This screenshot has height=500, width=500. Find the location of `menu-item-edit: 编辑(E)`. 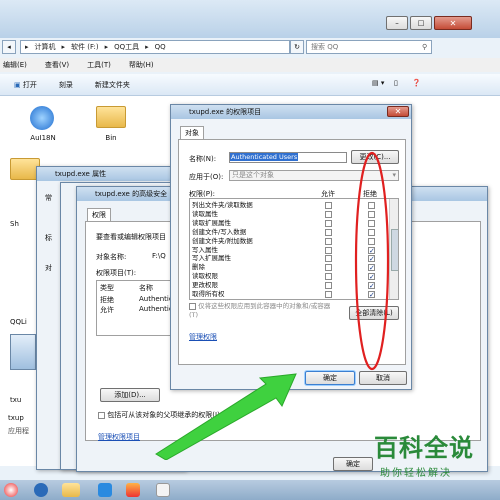

menu-item-edit: 编辑(E) is located at coordinates (15, 65).